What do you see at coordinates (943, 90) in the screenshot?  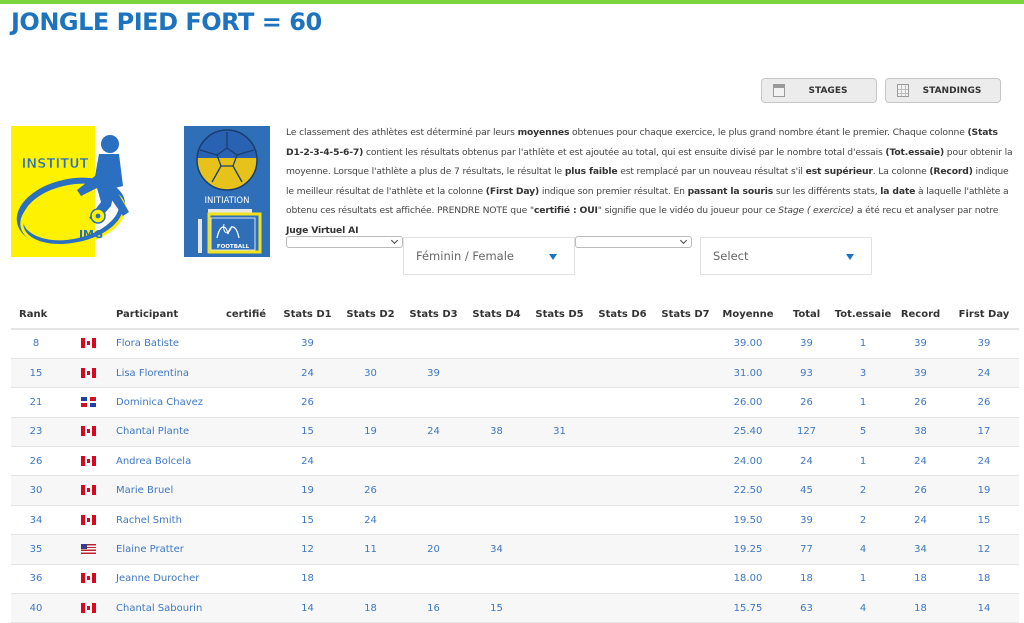 I see `standings-button: STANDINGS` at bounding box center [943, 90].